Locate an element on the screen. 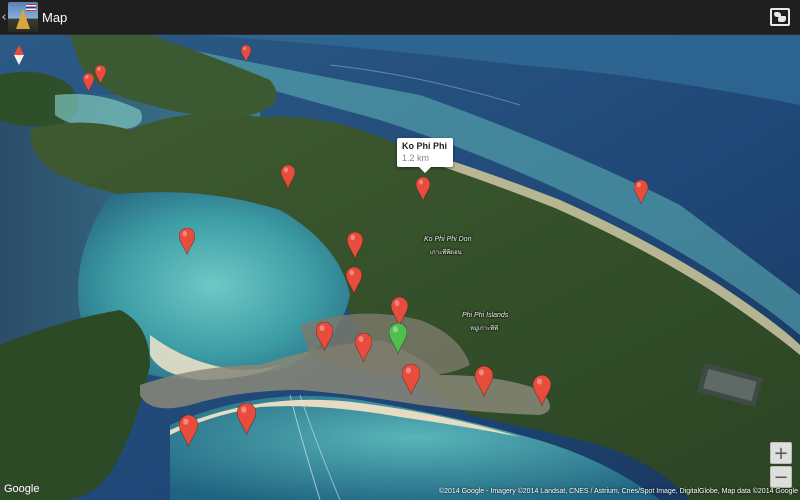 The image size is (800, 500). app-title: Map is located at coordinates (55, 17).